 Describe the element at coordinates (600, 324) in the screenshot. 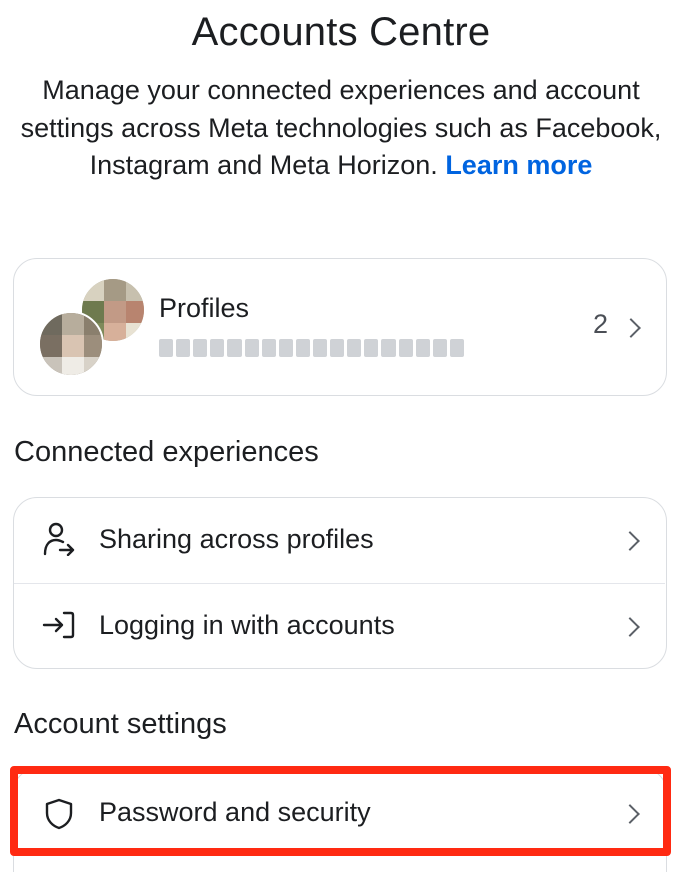

I see `profiles-count: 2` at that location.